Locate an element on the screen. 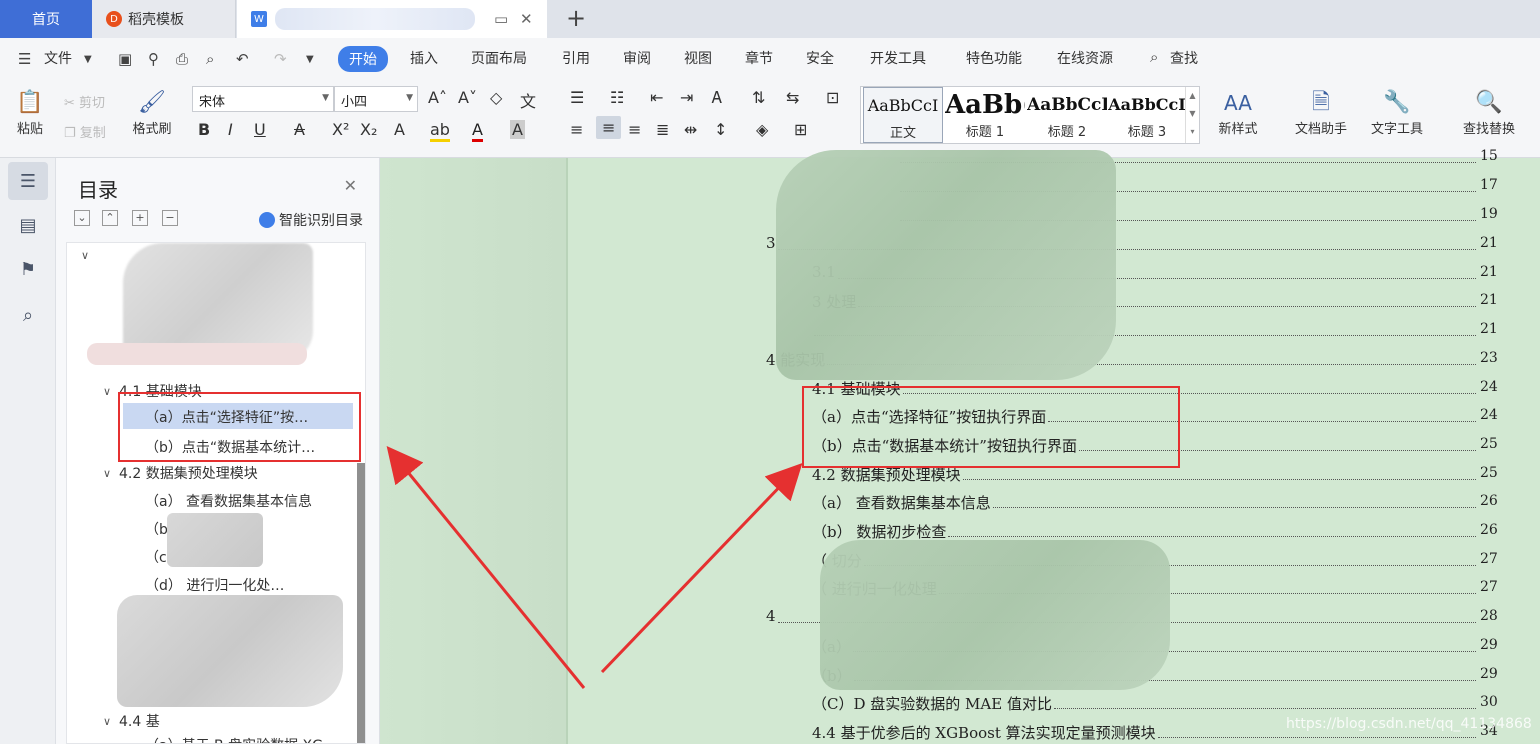 This screenshot has height=744, width=1540. arrow-to-doc is located at coordinates (701, 568).